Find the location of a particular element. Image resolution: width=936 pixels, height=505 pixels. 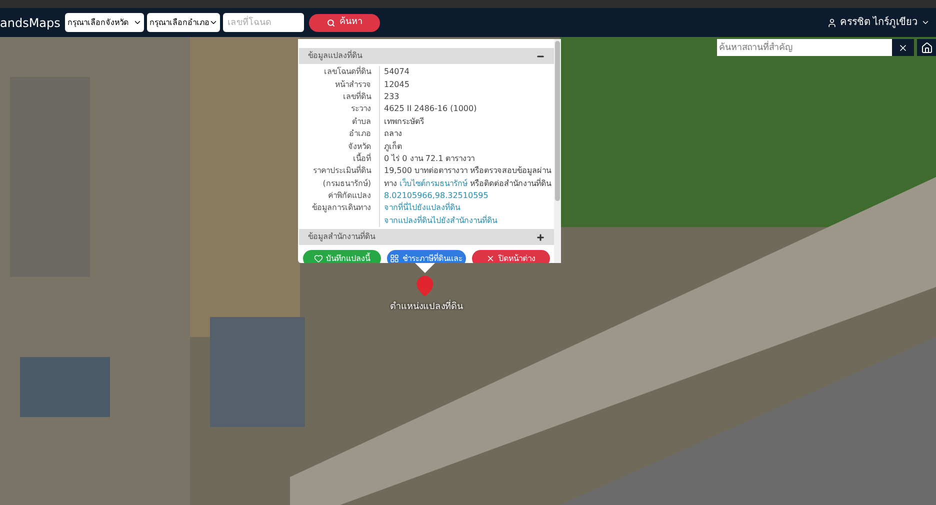

field-label: จังหวัด is located at coordinates (359, 146).